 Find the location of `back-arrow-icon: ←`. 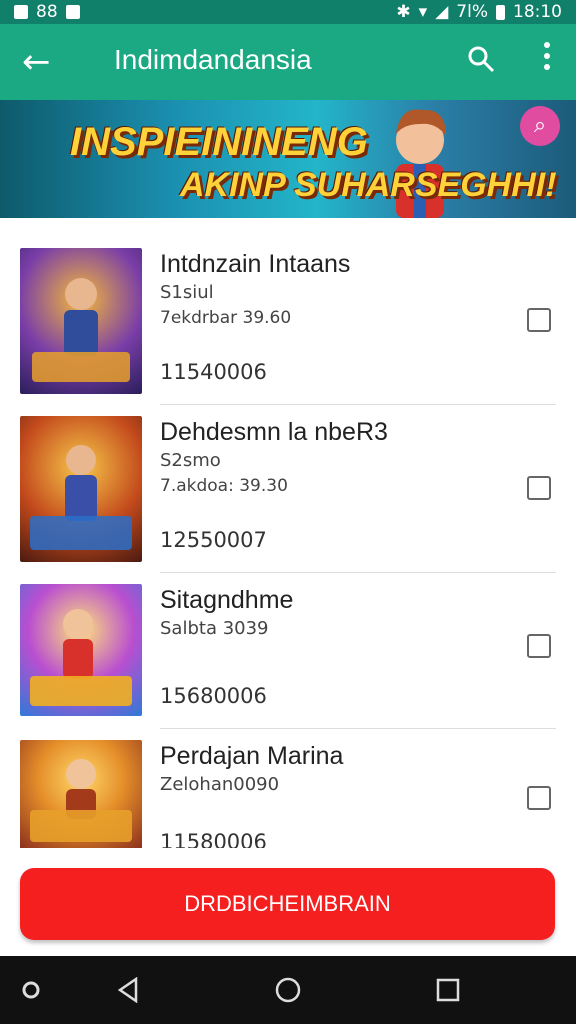

back-arrow-icon: ← is located at coordinates (36, 62).